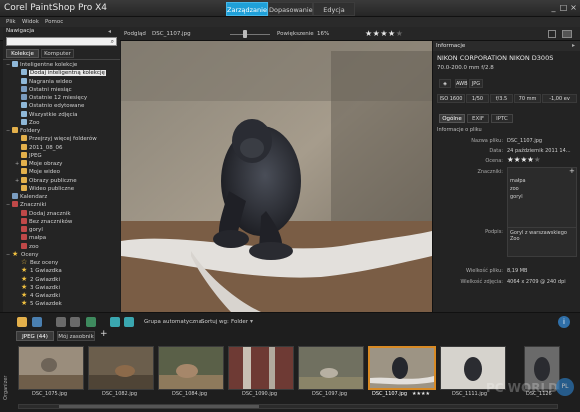 Image resolution: width=580 pixels, height=412 pixels. What do you see at coordinates (46, 164) in the screenshot?
I see `tree-item-label: Moje obrazy` at bounding box center [46, 164].